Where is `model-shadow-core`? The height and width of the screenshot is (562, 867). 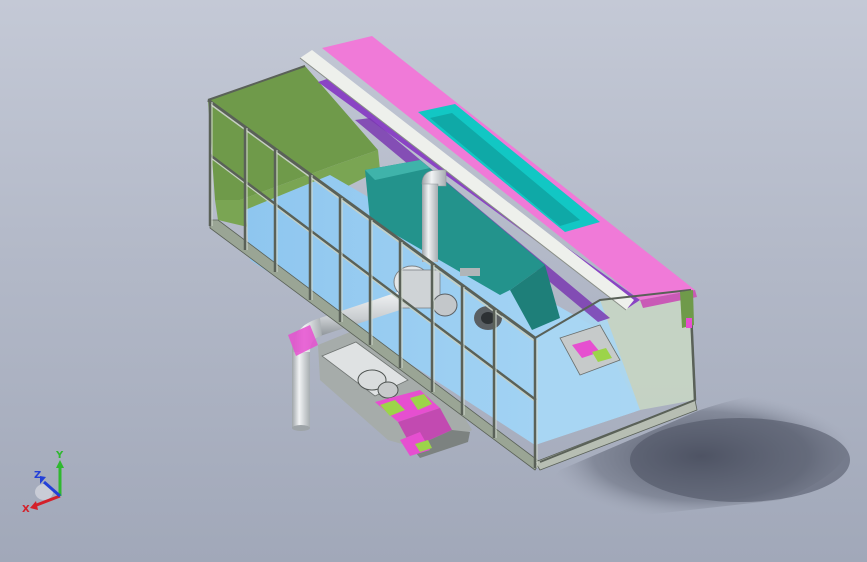 model-shadow-core is located at coordinates (740, 460).